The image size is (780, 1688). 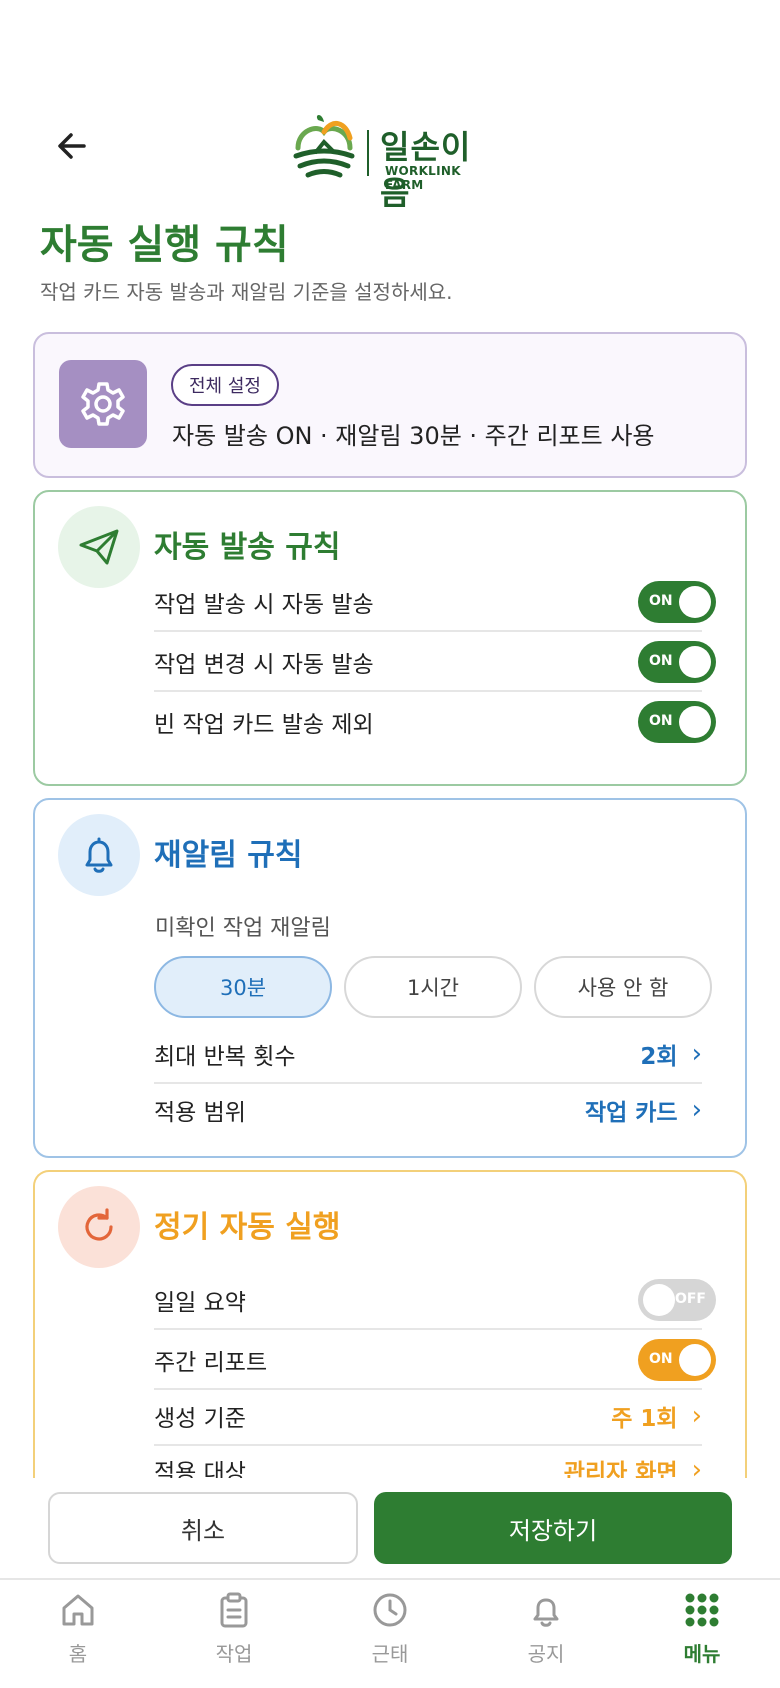 I want to click on option-1hour: 1시간, so click(x=433, y=987).